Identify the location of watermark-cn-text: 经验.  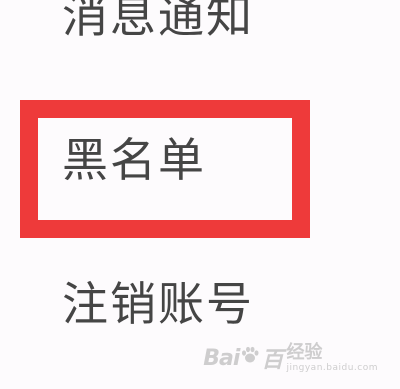
(304, 352).